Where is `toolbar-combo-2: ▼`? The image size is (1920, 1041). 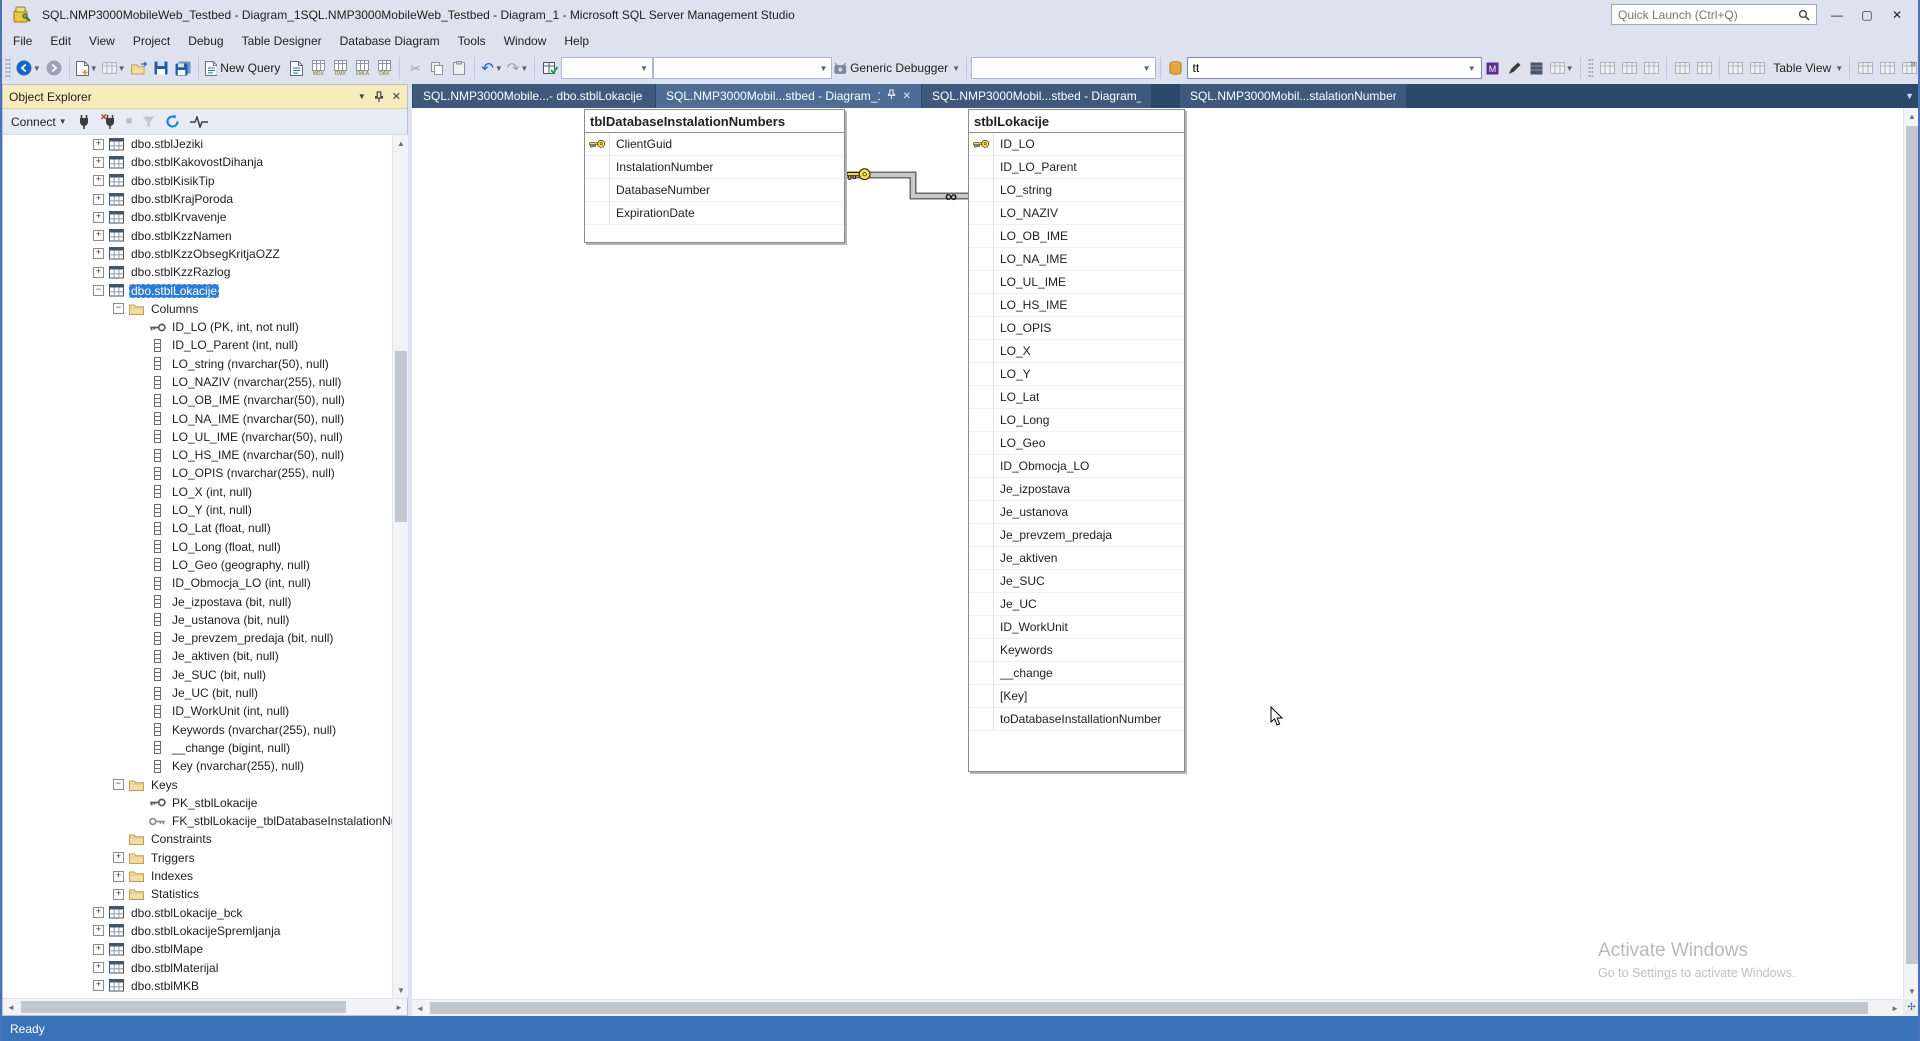
toolbar-combo-2: ▼ is located at coordinates (742, 68).